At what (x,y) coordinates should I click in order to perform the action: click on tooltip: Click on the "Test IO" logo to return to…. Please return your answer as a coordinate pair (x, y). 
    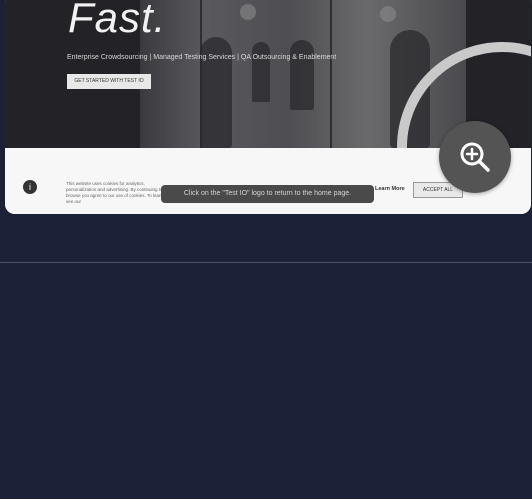
    Looking at the image, I should click on (267, 194).